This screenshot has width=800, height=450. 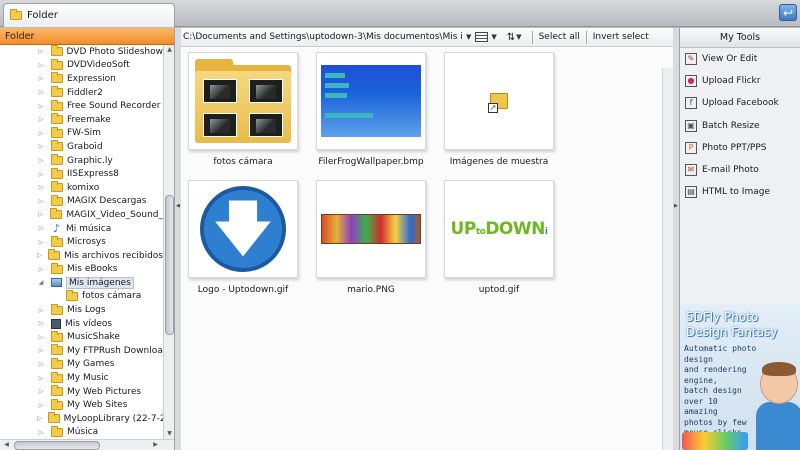 I want to click on file-thumb: 🡇 Logo - Uptodown.gif, so click(x=243, y=237).